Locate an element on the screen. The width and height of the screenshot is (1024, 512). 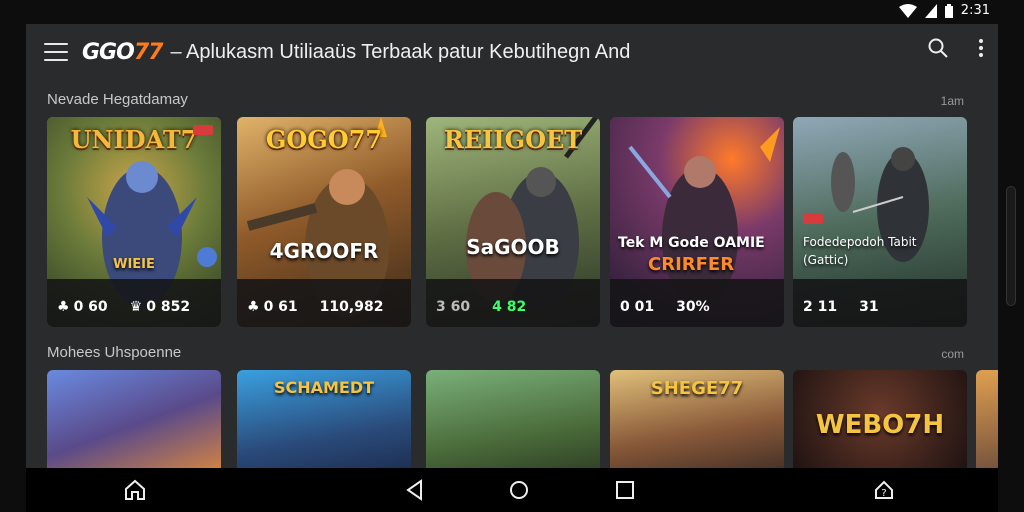
game-card-4: Tek M Gode OAMIE CRIRFER 0 01 30% is located at coordinates (697, 222).